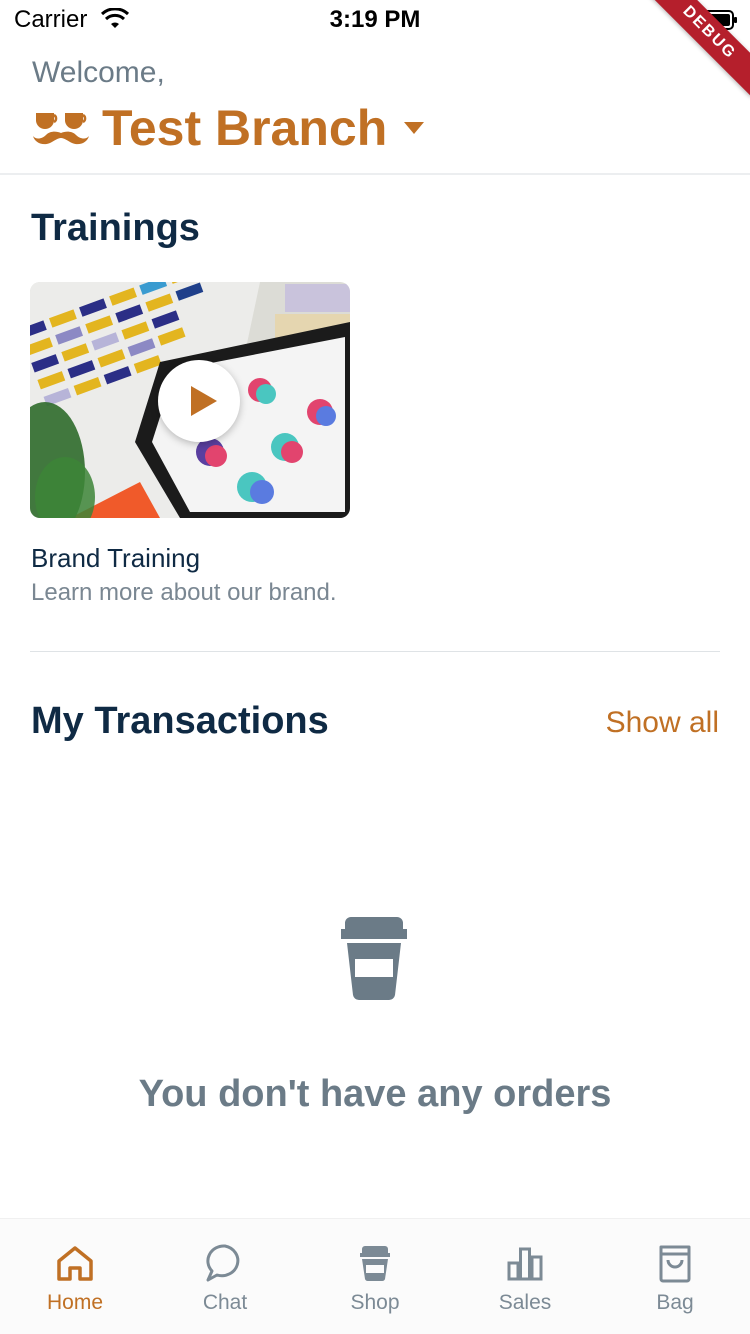 The width and height of the screenshot is (750, 1334). Describe the element at coordinates (525, 1264) in the screenshot. I see `bar-chart-icon` at that location.